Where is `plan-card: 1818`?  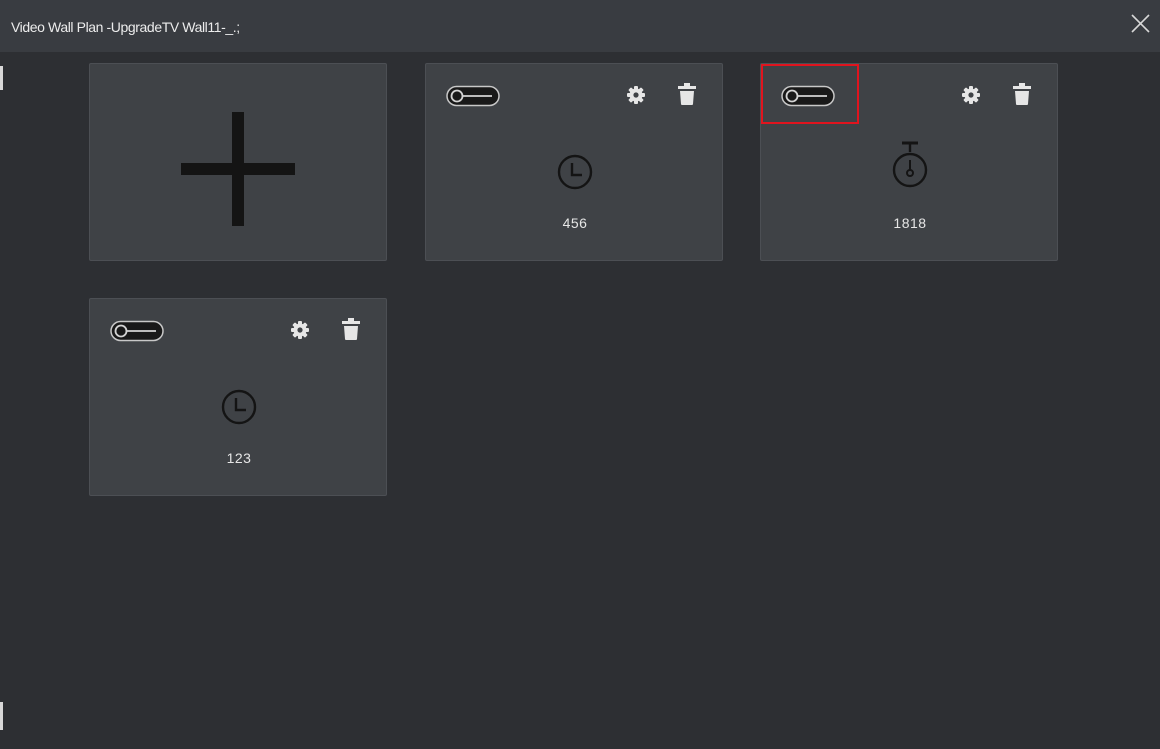
plan-card: 1818 is located at coordinates (909, 162).